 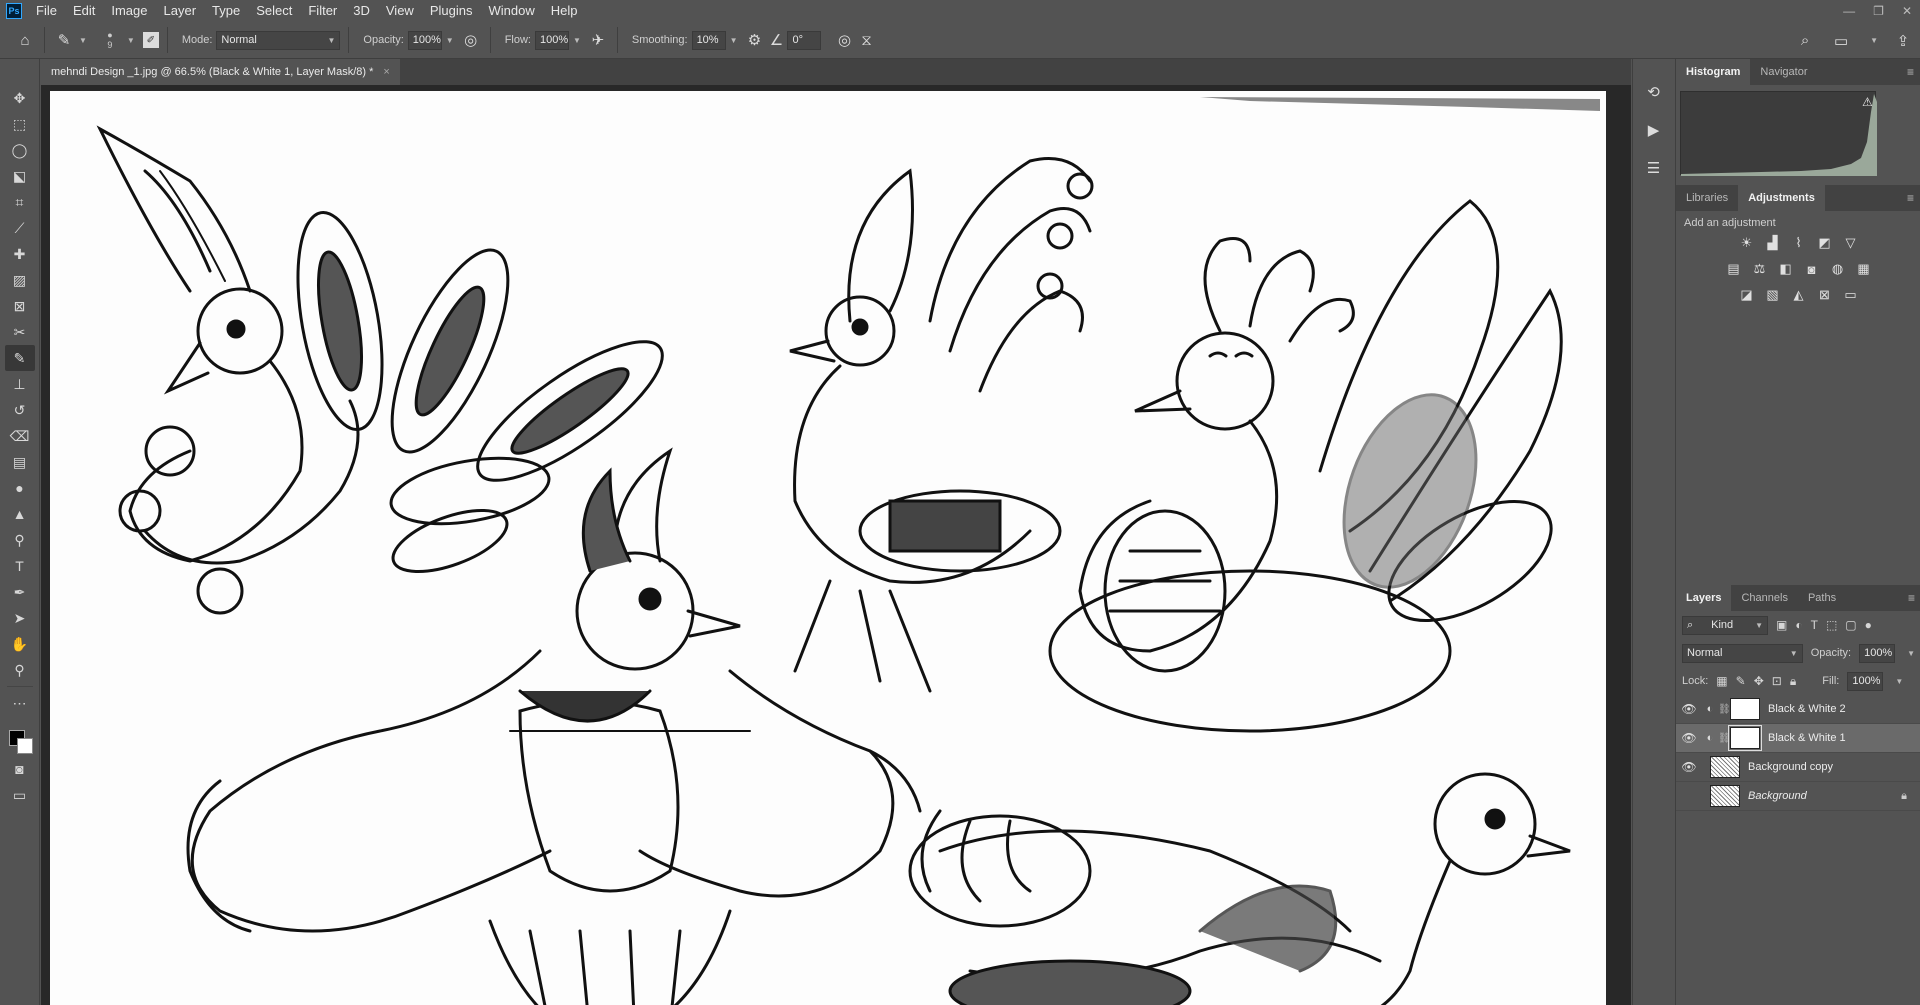 What do you see at coordinates (1777, 681) in the screenshot?
I see `lock-artboard-icon: ⊡` at bounding box center [1777, 681].